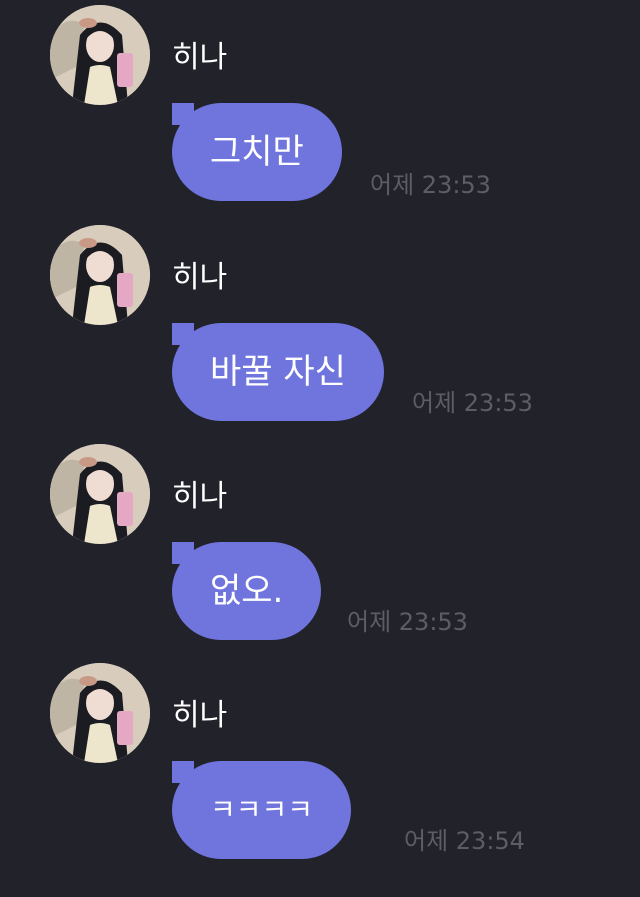 The image size is (640, 897). What do you see at coordinates (247, 591) in the screenshot?
I see `message-bubble: 없오.` at bounding box center [247, 591].